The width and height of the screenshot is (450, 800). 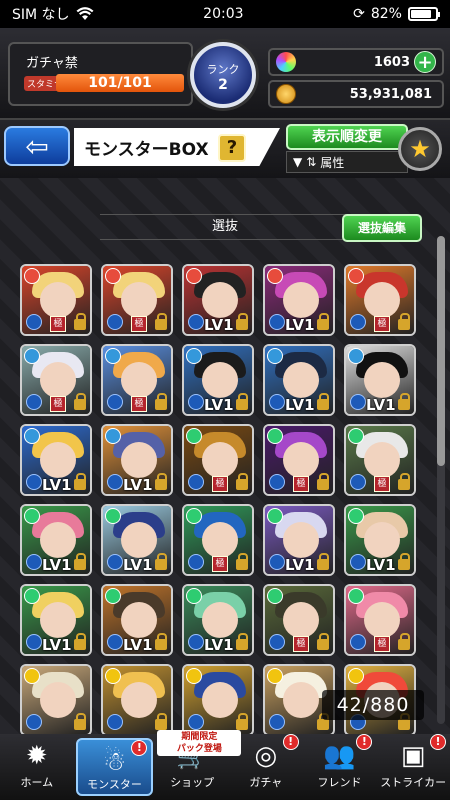 I want to click on player-panel: ガチャ禁 スタミナ 101/101, so click(x=100, y=74).